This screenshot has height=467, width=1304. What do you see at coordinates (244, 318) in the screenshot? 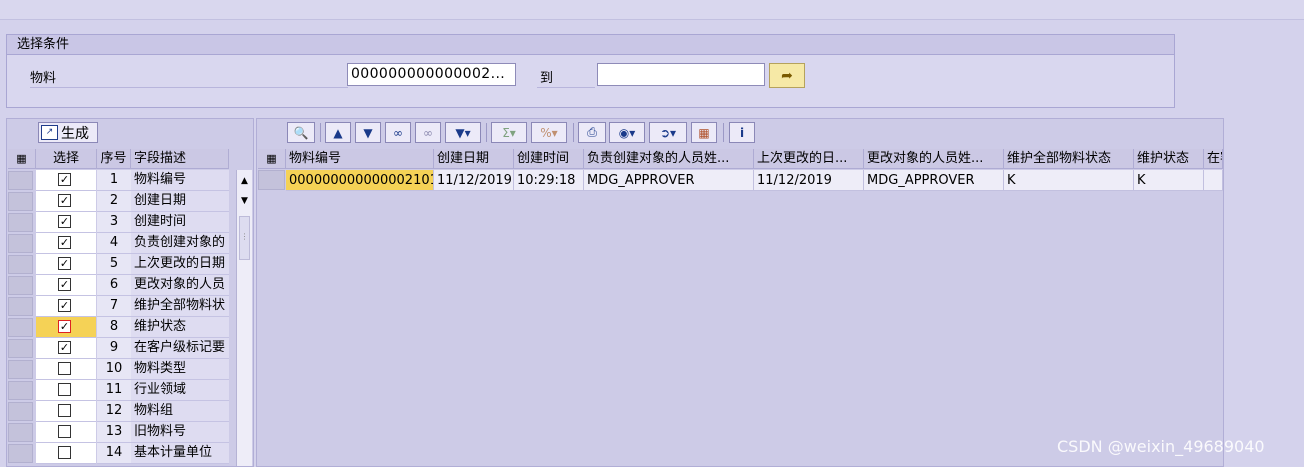
I see `vertical-scrollbar: ▲ ▼ ⋮` at bounding box center [244, 318].